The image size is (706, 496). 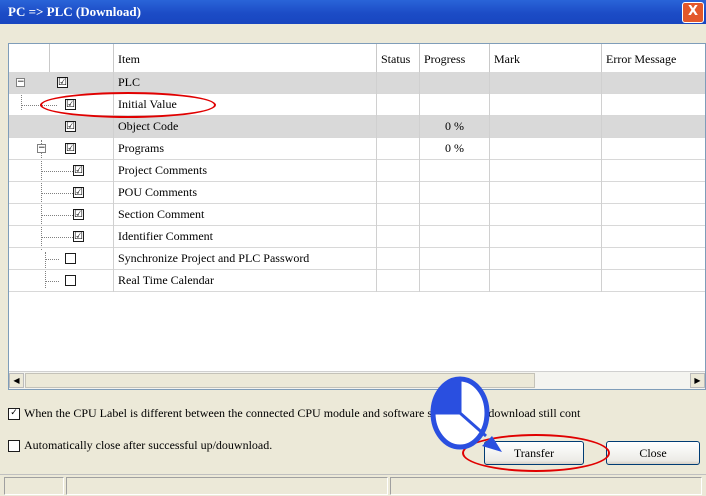 What do you see at coordinates (14, 414) in the screenshot?
I see `cpu-label-checkbox: ✓` at bounding box center [14, 414].